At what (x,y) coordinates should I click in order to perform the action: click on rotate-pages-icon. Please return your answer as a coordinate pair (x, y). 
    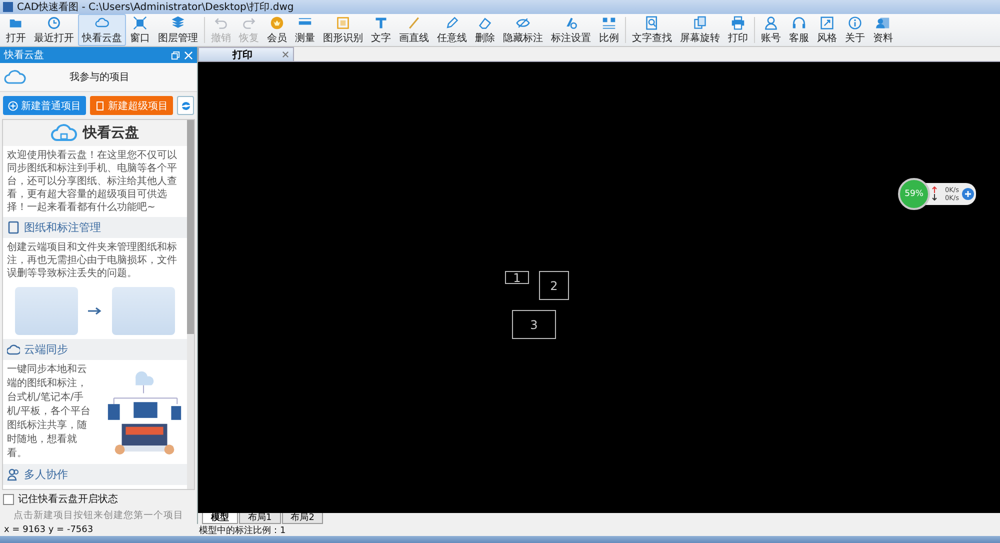
    Looking at the image, I should click on (700, 23).